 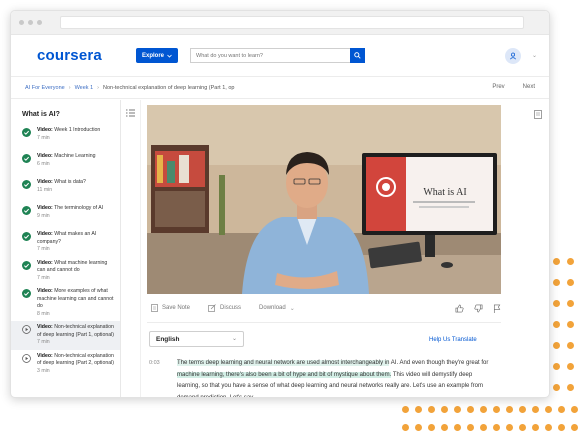 I want to click on sidebar-item: Video: What is data? 11 min, so click(x=65, y=189).